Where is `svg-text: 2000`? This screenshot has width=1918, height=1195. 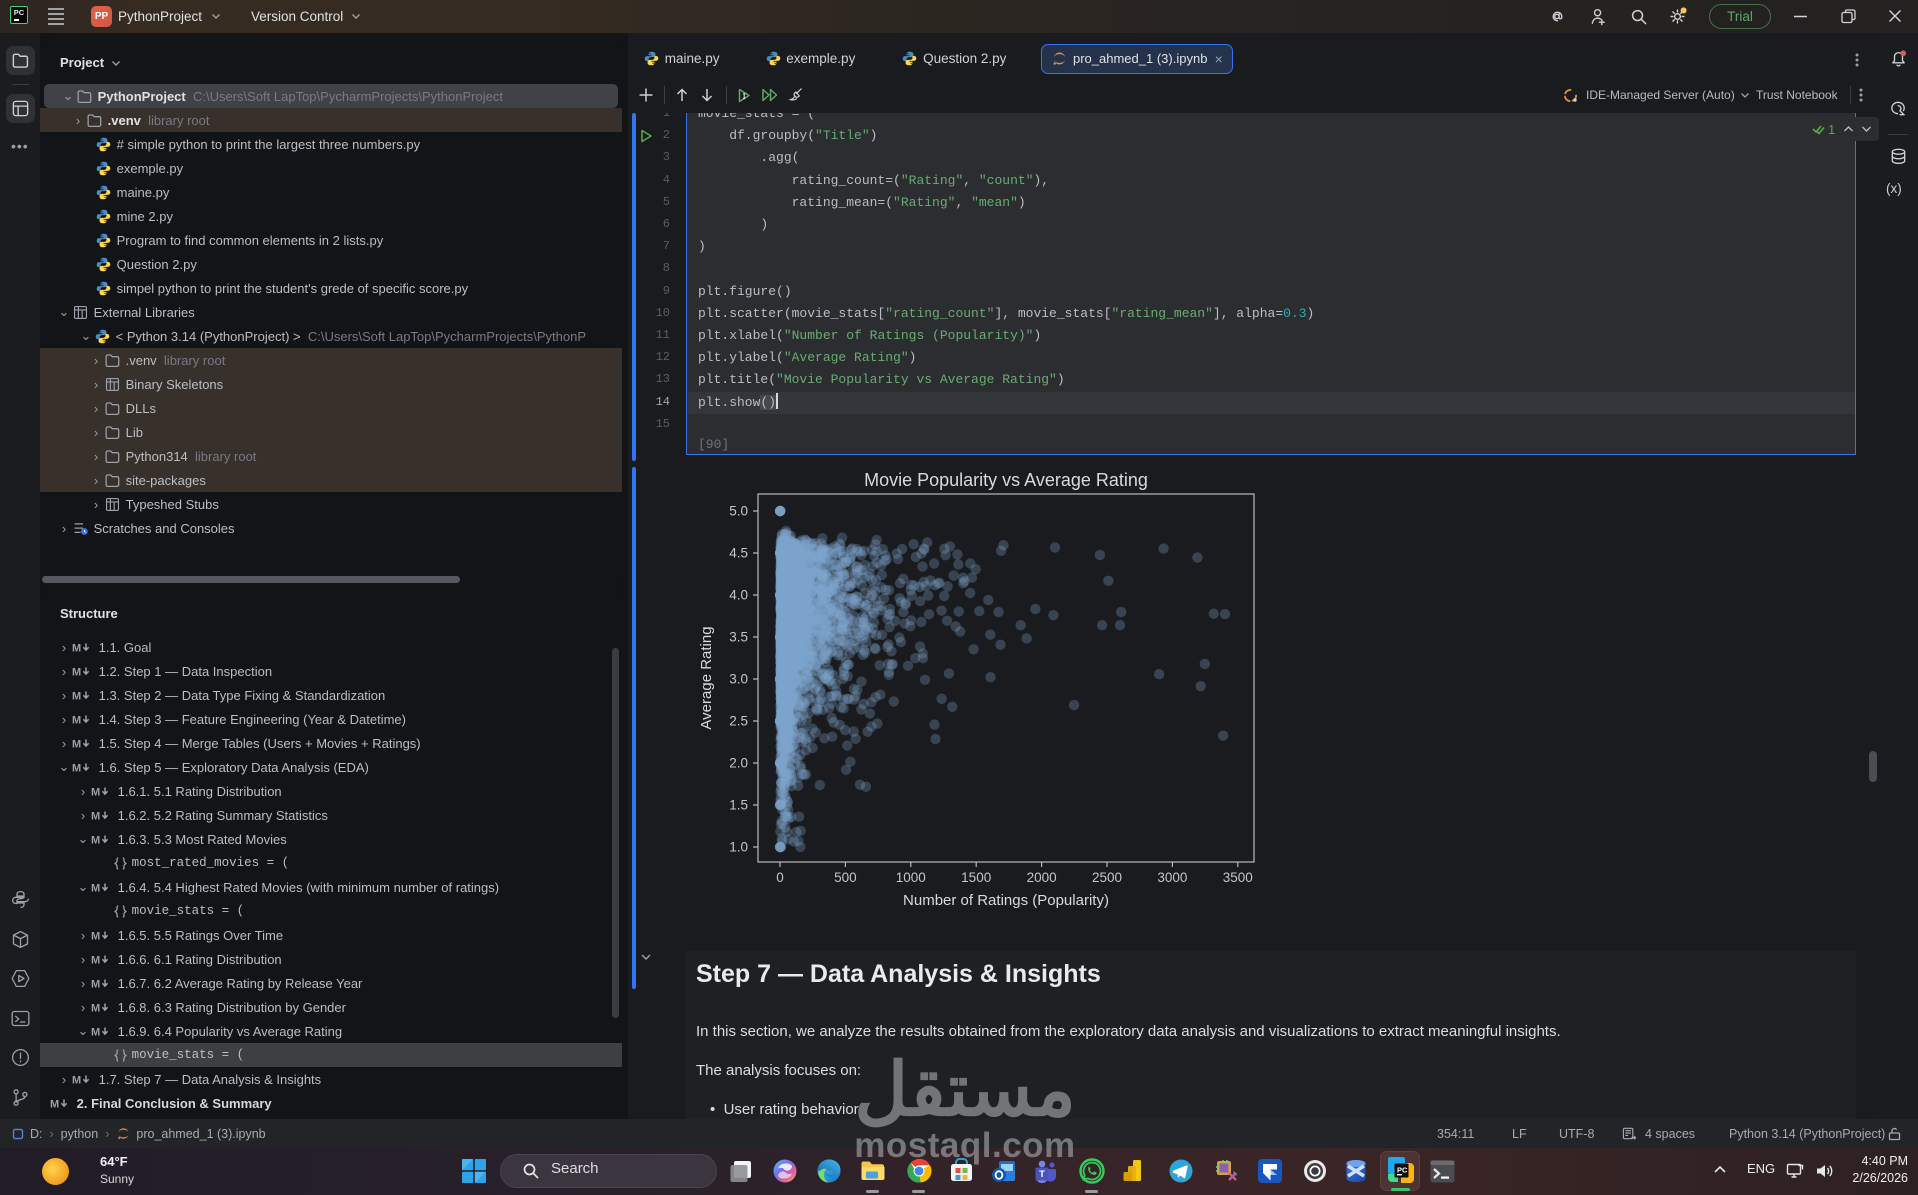
svg-text: 2000 is located at coordinates (1042, 877).